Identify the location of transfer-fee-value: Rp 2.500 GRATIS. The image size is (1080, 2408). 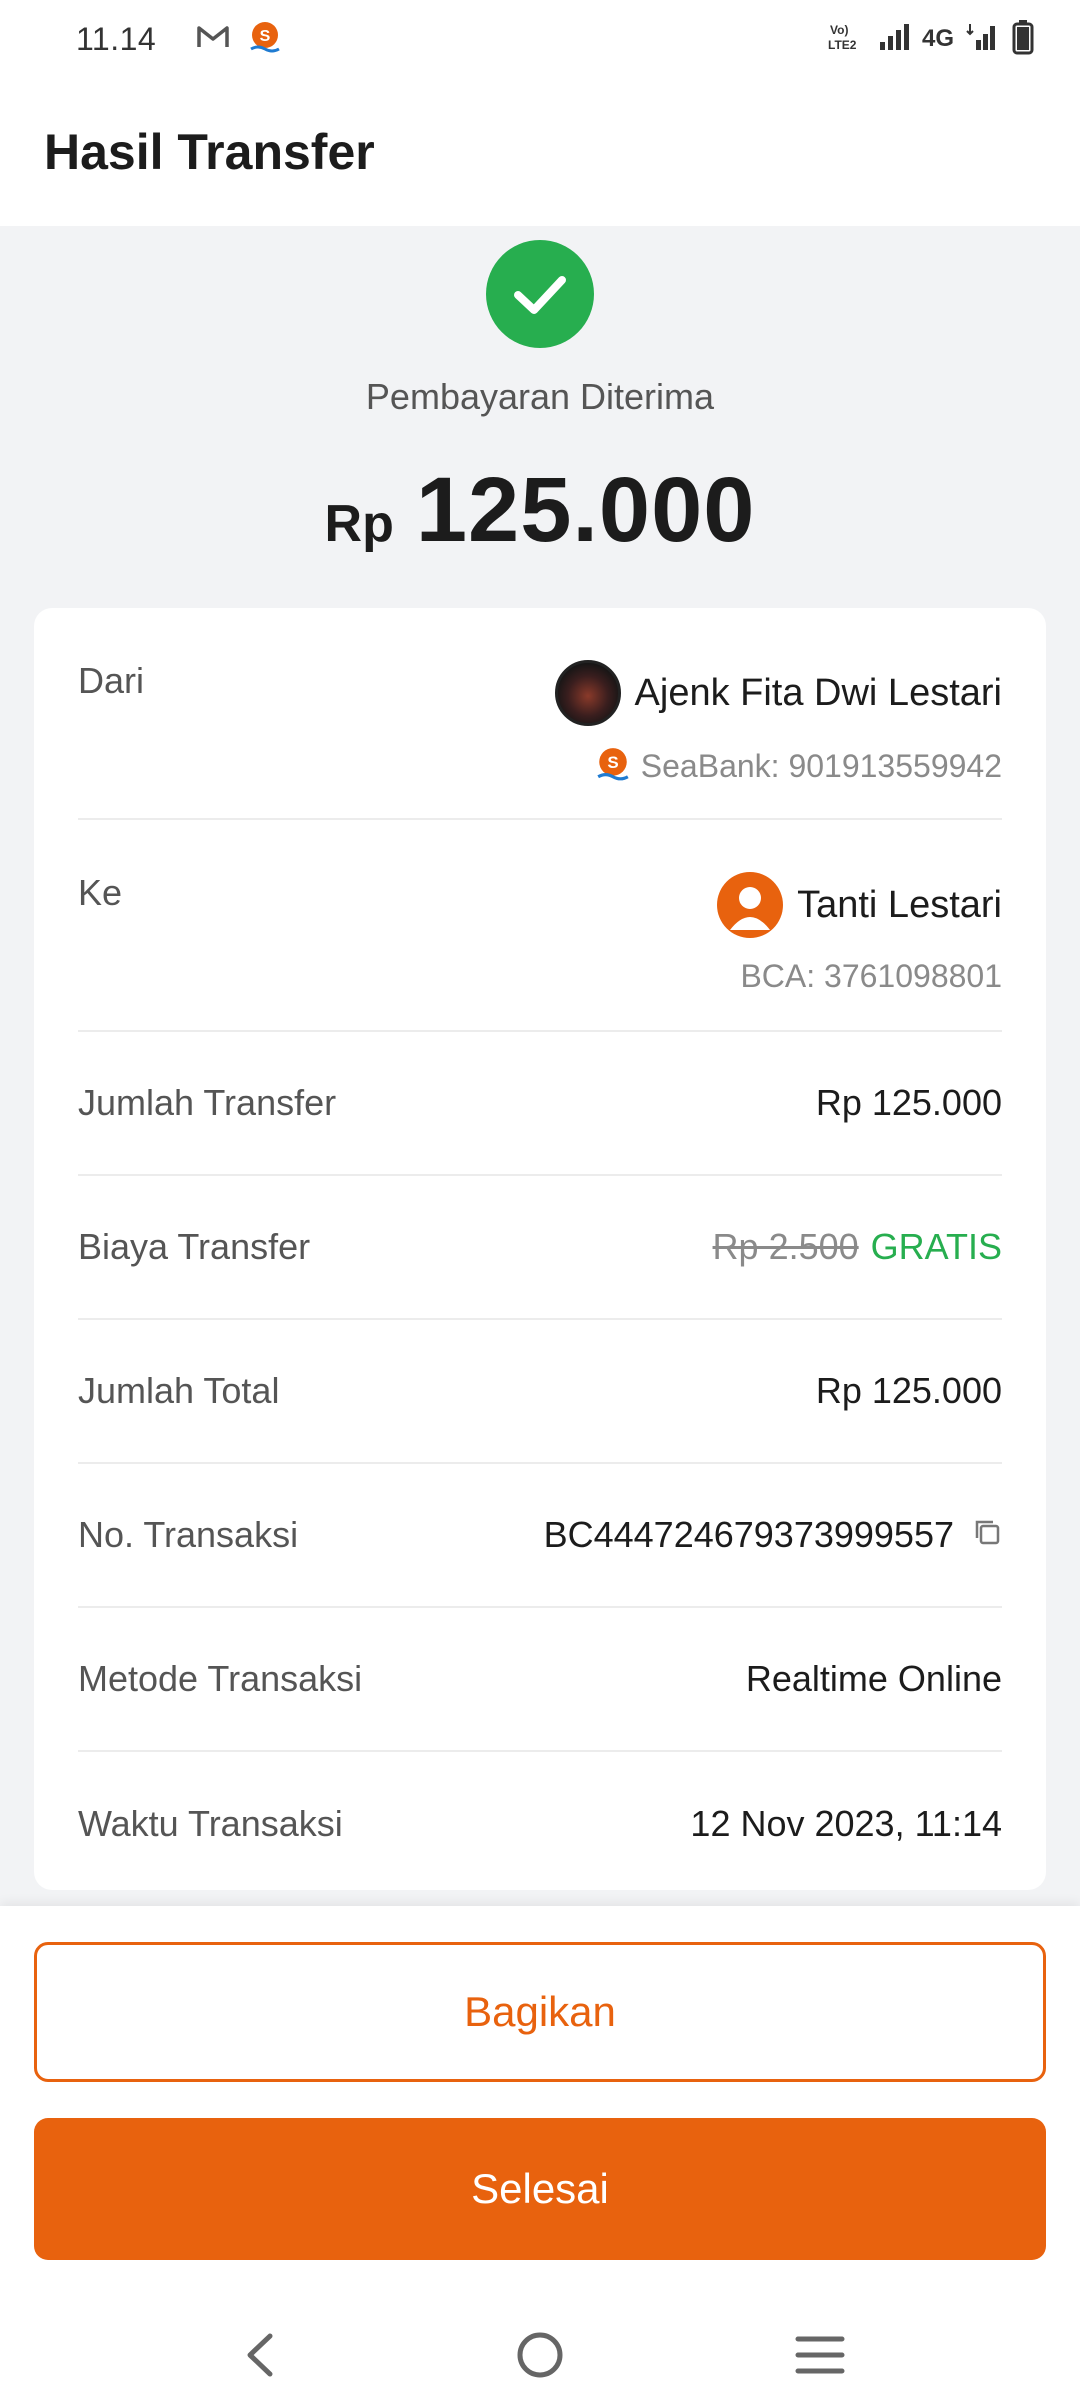
(857, 1247).